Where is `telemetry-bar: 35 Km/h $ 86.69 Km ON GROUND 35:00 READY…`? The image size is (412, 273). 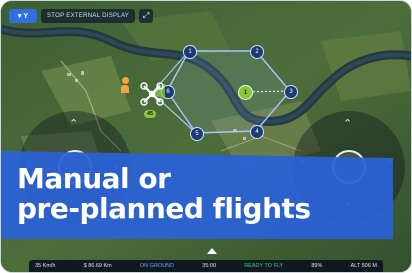 telemetry-bar: 35 Km/h $ 86.69 Km ON GROUND 35:00 READY… is located at coordinates (206, 266).